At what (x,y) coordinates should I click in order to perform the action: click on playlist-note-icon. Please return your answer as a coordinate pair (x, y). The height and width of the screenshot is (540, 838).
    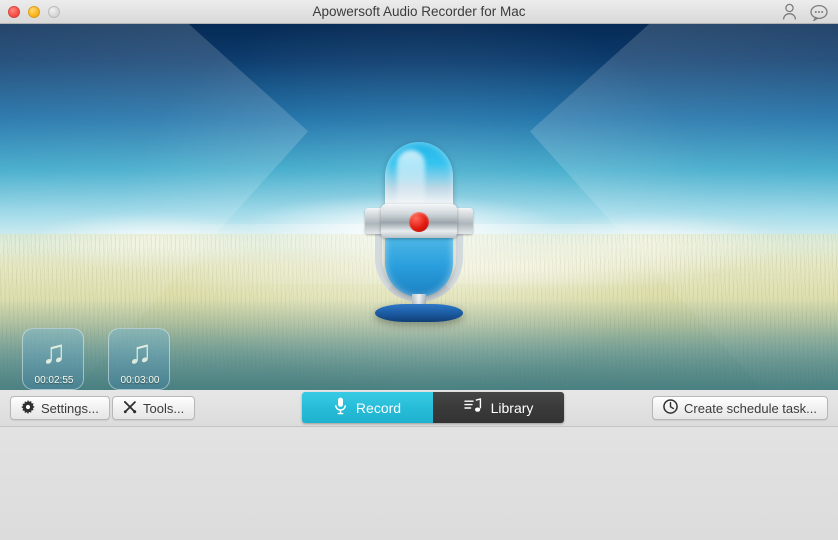
    Looking at the image, I should click on (472, 407).